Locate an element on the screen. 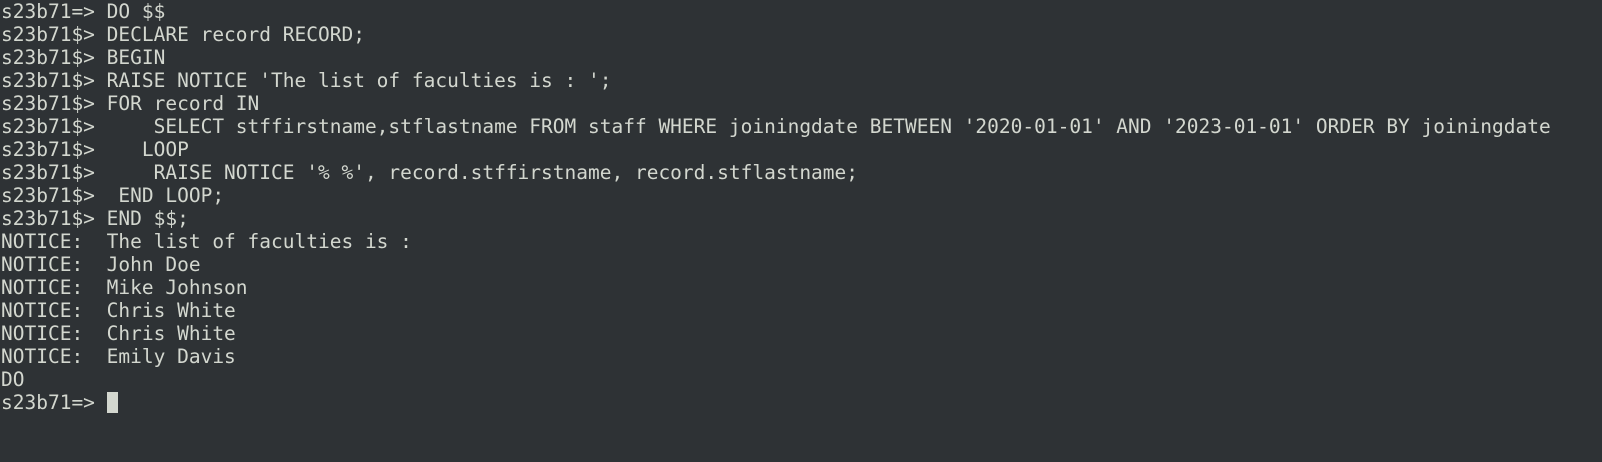 The width and height of the screenshot is (1602, 462). active-prompt-line: s23b71=> is located at coordinates (801, 402).